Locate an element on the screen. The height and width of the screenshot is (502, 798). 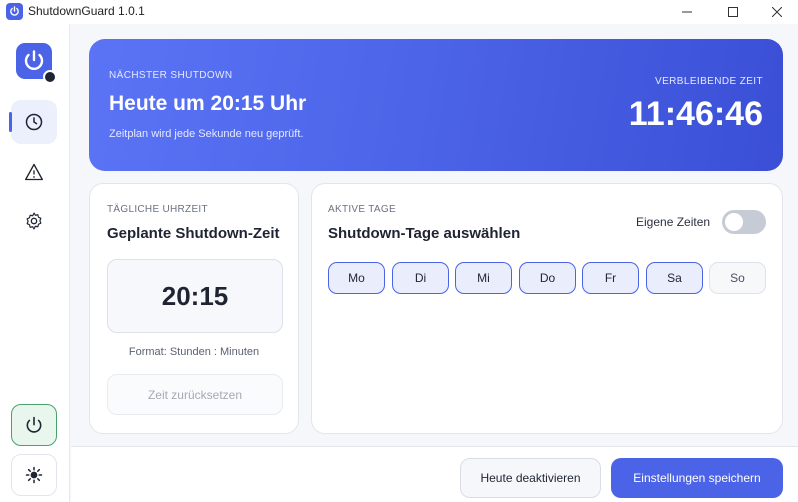
sun-icon is located at coordinates (34, 475).